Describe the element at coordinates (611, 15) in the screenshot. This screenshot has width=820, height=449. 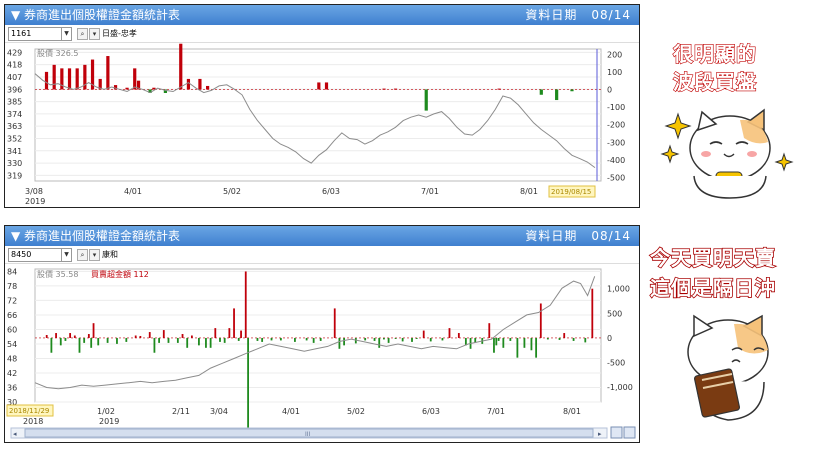
I see `panel-1-date-value: 08/14` at that location.